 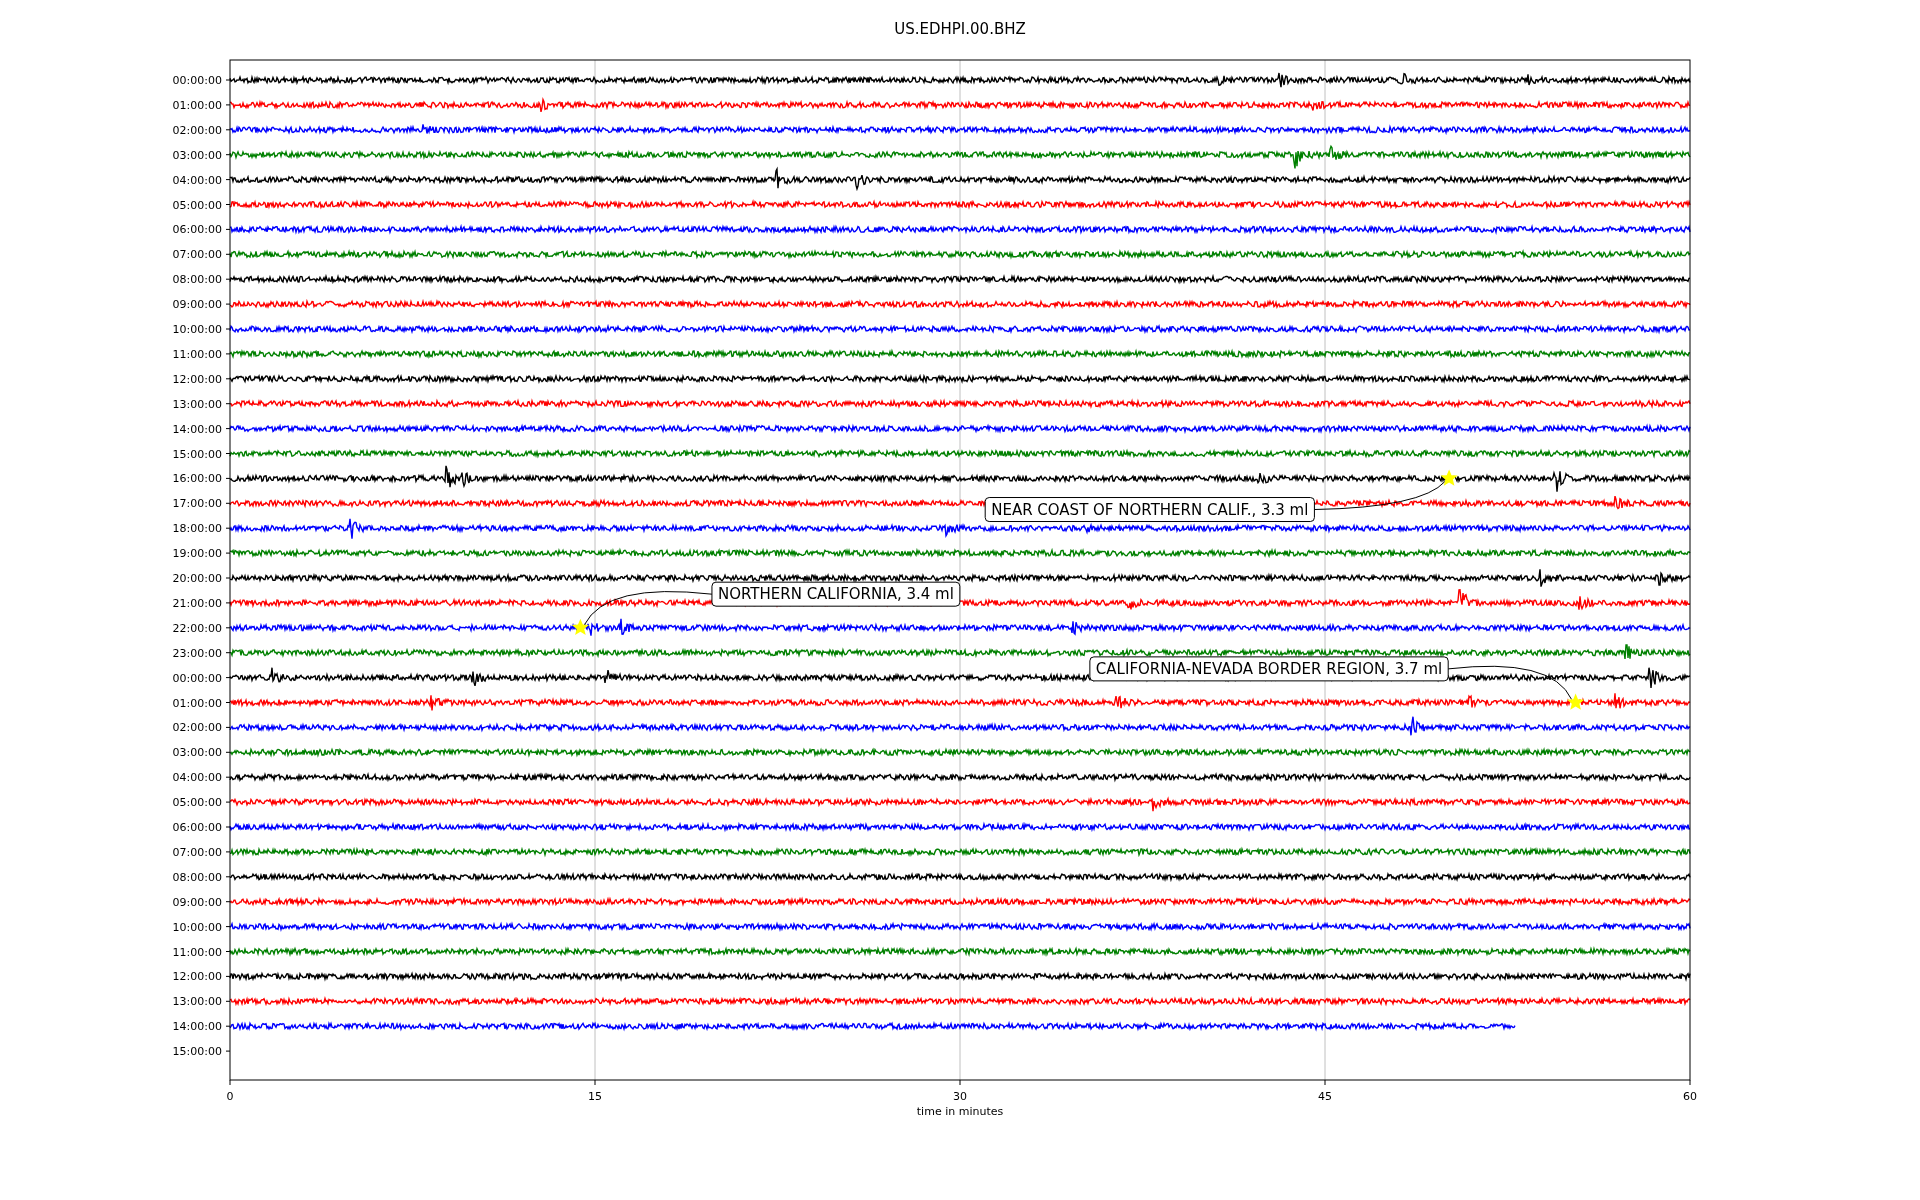 What do you see at coordinates (960, 29) in the screenshot?
I see `plot-title: US.EDHPI.00.BHZ` at bounding box center [960, 29].